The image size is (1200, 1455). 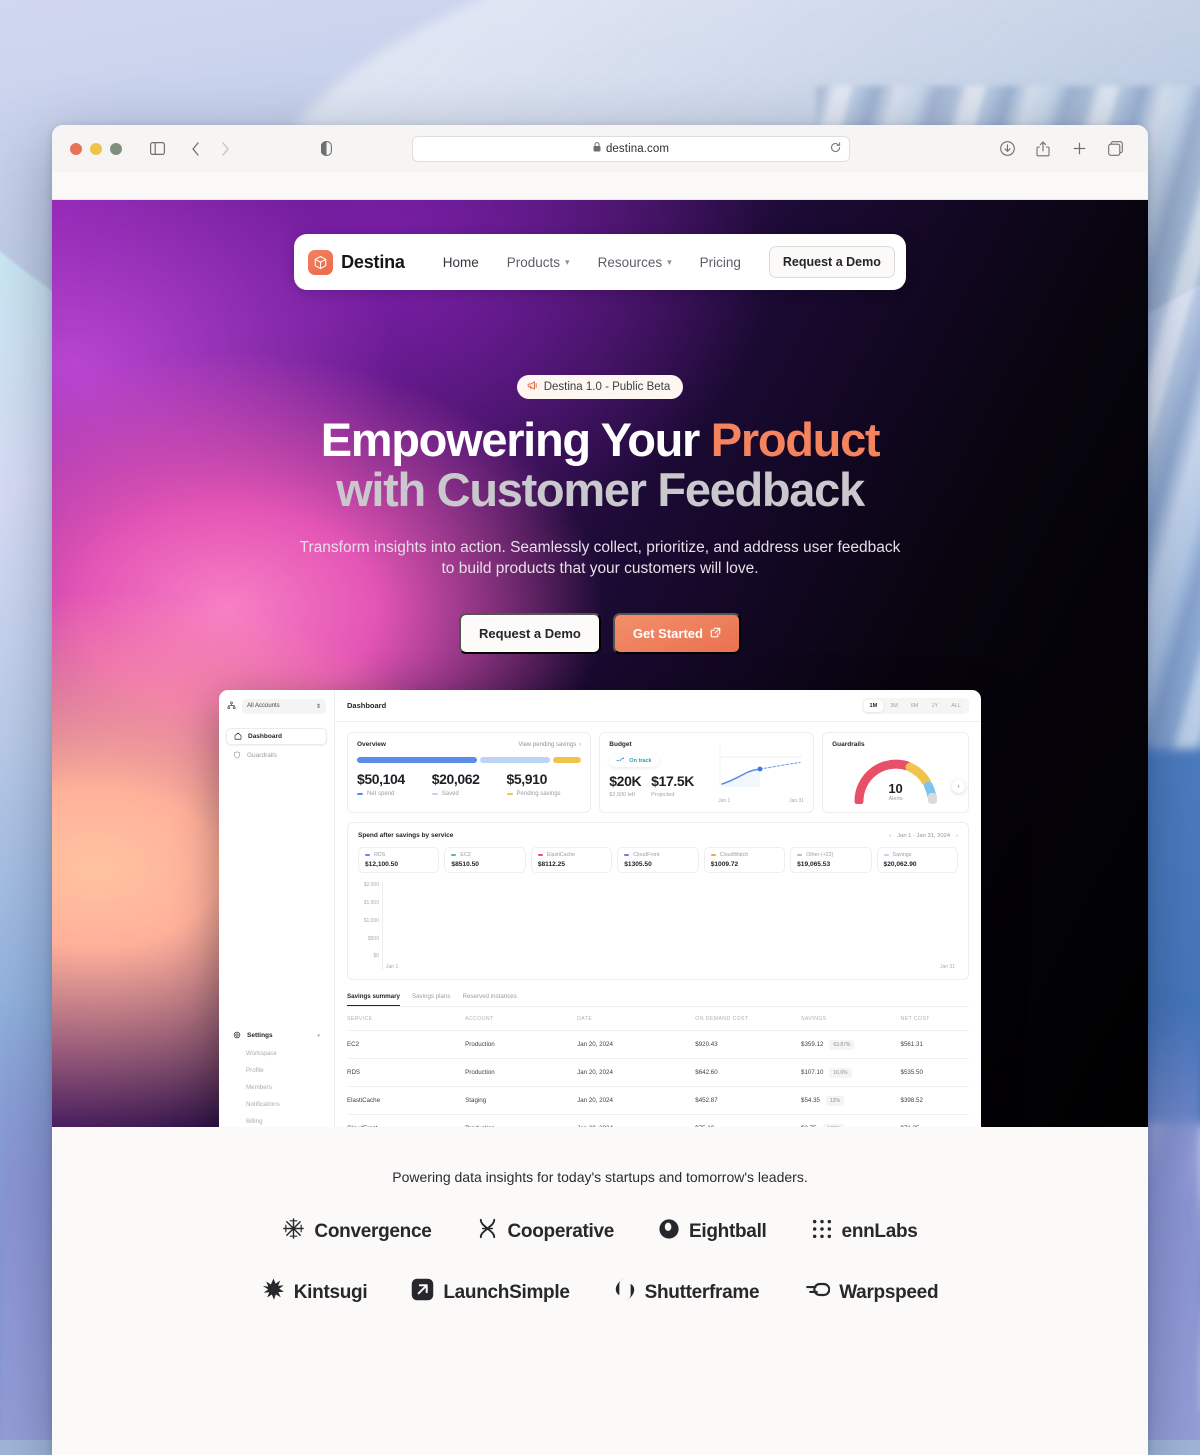 I want to click on nav-link-pricing-label: Pricing, so click(x=720, y=262).